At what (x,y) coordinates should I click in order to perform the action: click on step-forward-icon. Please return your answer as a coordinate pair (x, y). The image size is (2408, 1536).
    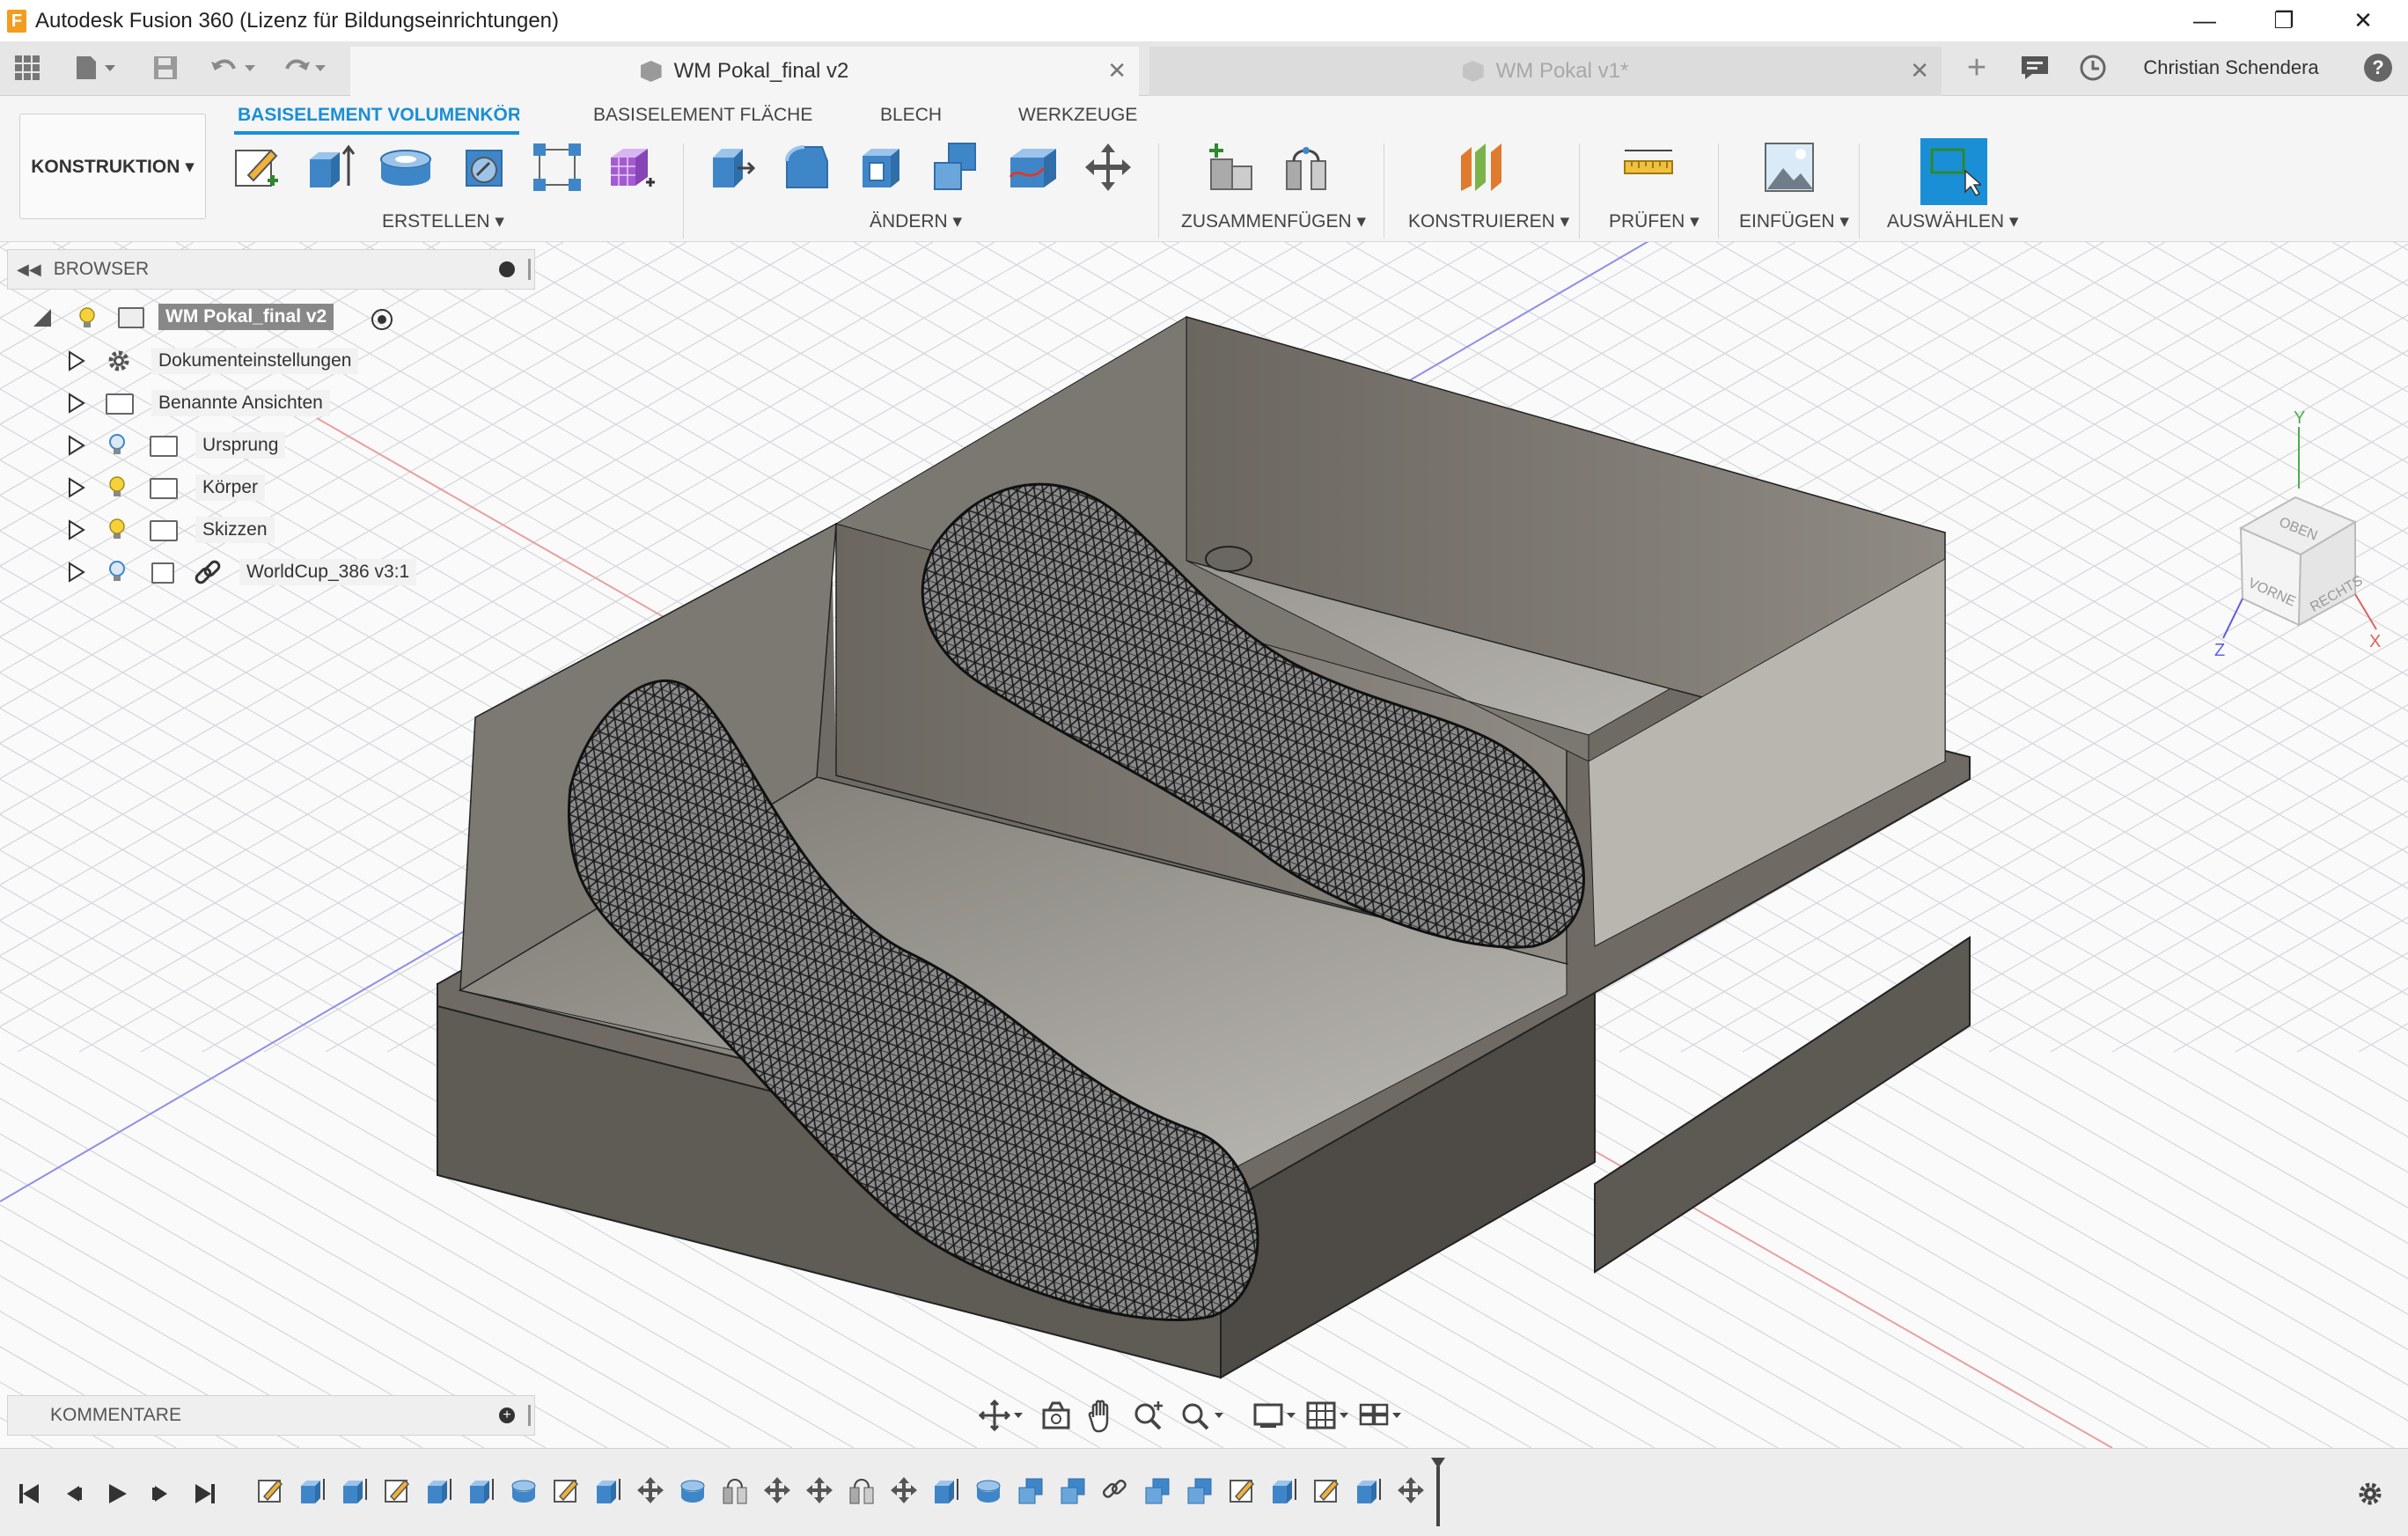
    Looking at the image, I should click on (161, 1494).